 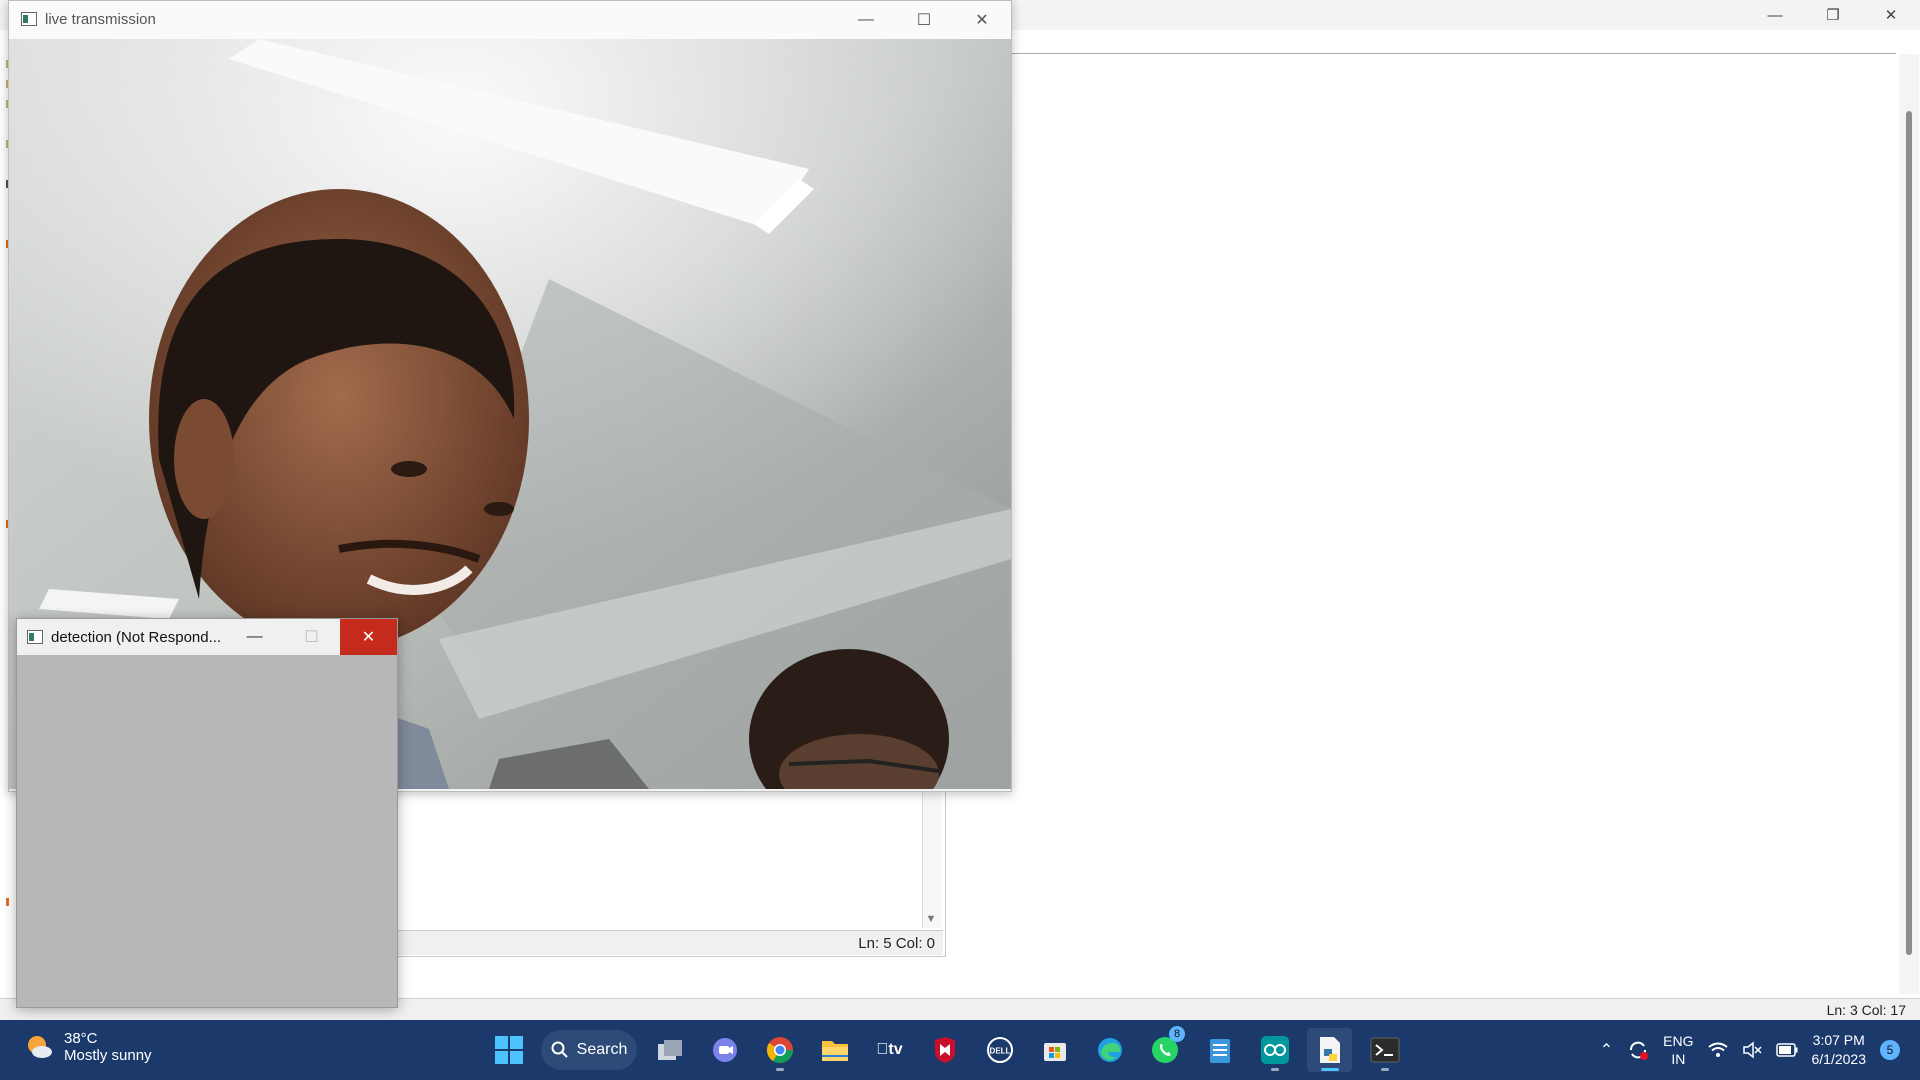 I want to click on secondary-scrollbar, so click(x=931, y=849).